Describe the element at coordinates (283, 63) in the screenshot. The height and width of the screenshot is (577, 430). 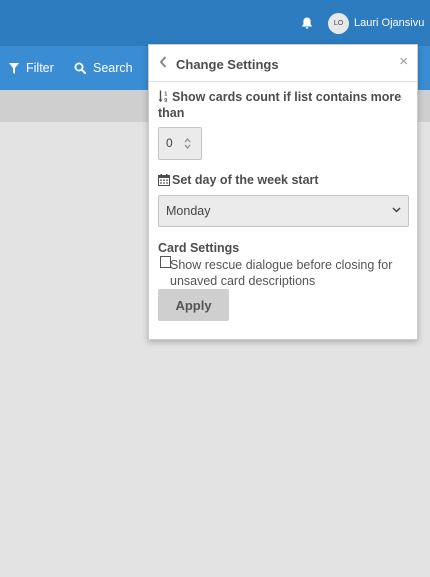
I see `popup-header: Change Settings ×` at that location.